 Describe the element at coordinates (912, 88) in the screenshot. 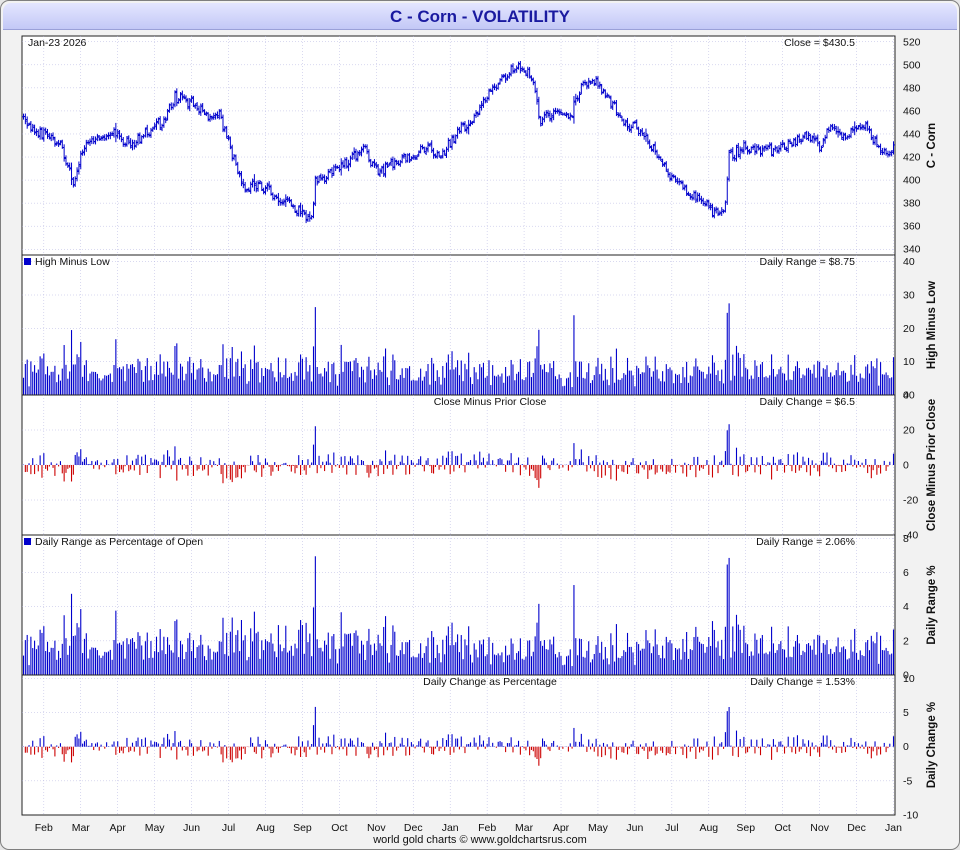

I see `y-tick-label: 480` at that location.